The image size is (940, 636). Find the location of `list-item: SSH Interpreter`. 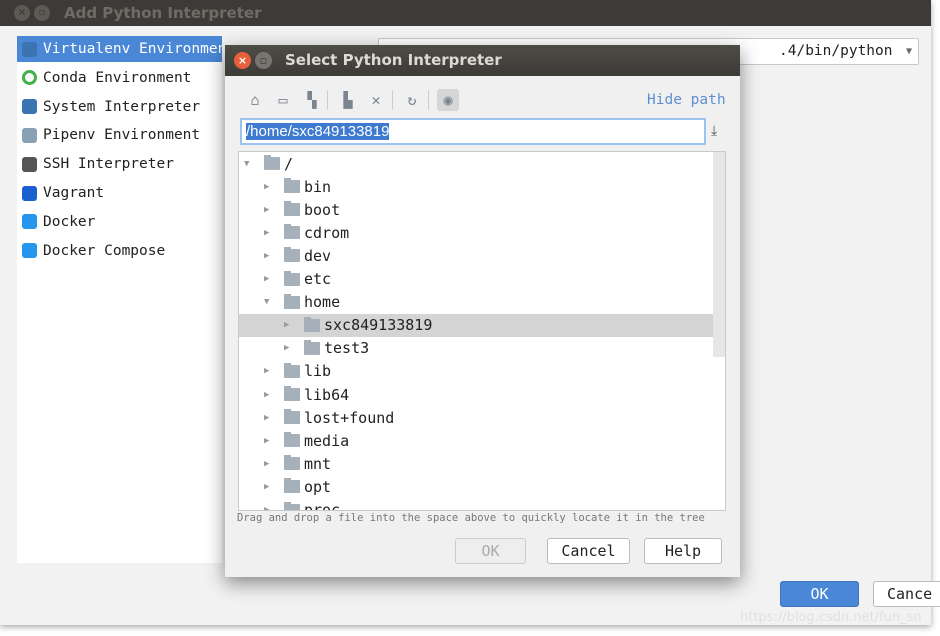

list-item: SSH Interpreter is located at coordinates (119, 164).